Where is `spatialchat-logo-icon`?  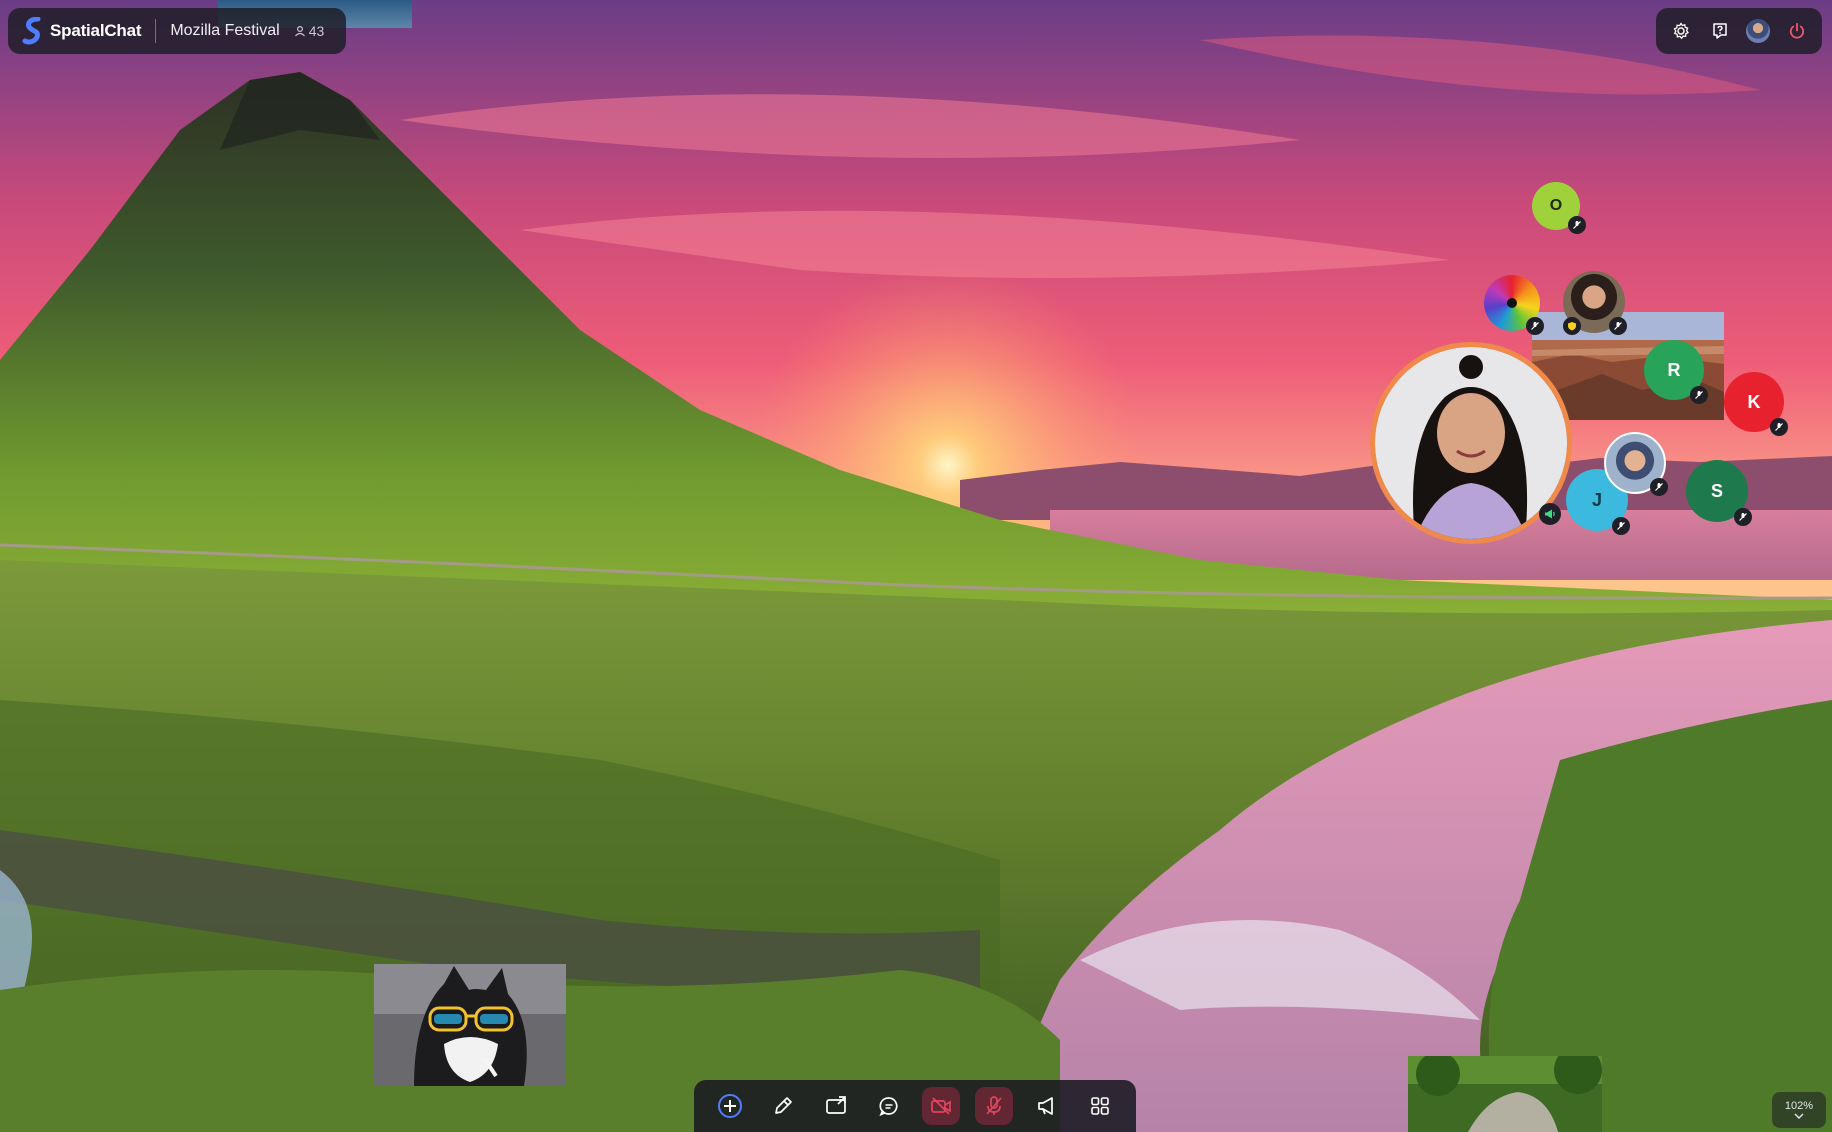
spatialchat-logo-icon is located at coordinates (31, 31).